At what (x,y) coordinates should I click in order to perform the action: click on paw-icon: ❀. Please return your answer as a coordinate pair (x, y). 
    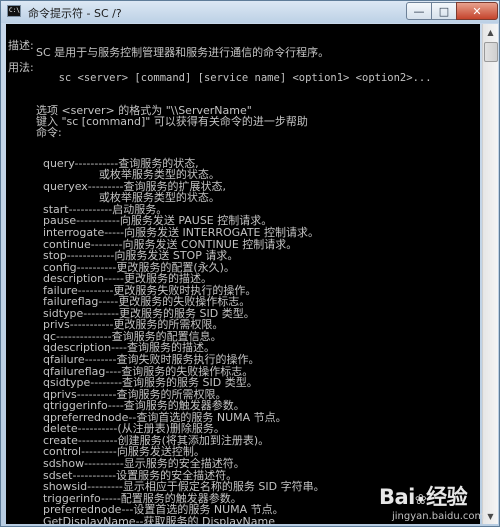
    Looking at the image, I should click on (420, 500).